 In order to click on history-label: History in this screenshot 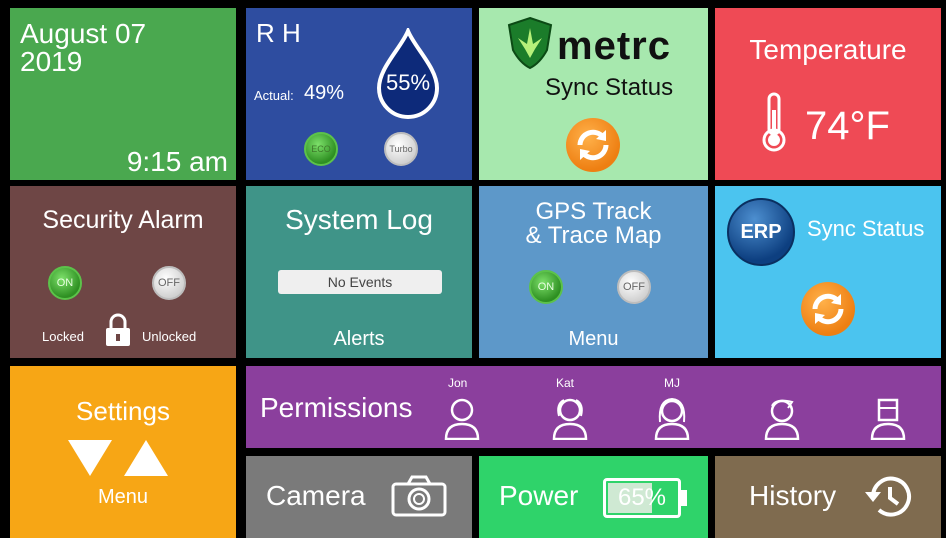, I will do `click(793, 495)`.